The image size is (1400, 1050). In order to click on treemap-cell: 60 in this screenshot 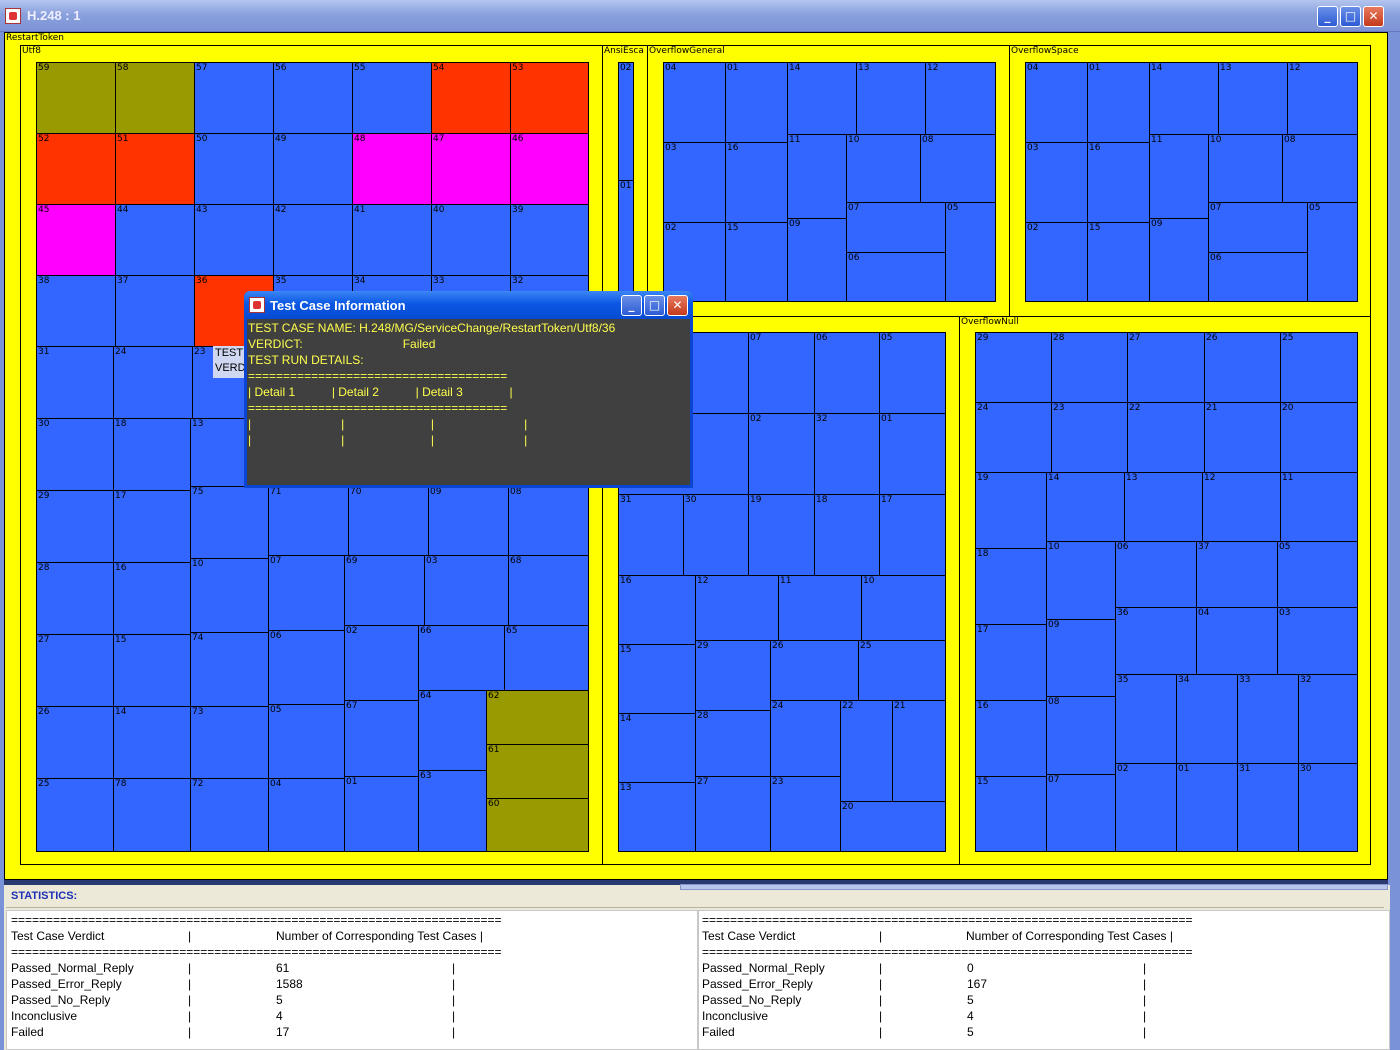, I will do `click(537, 825)`.